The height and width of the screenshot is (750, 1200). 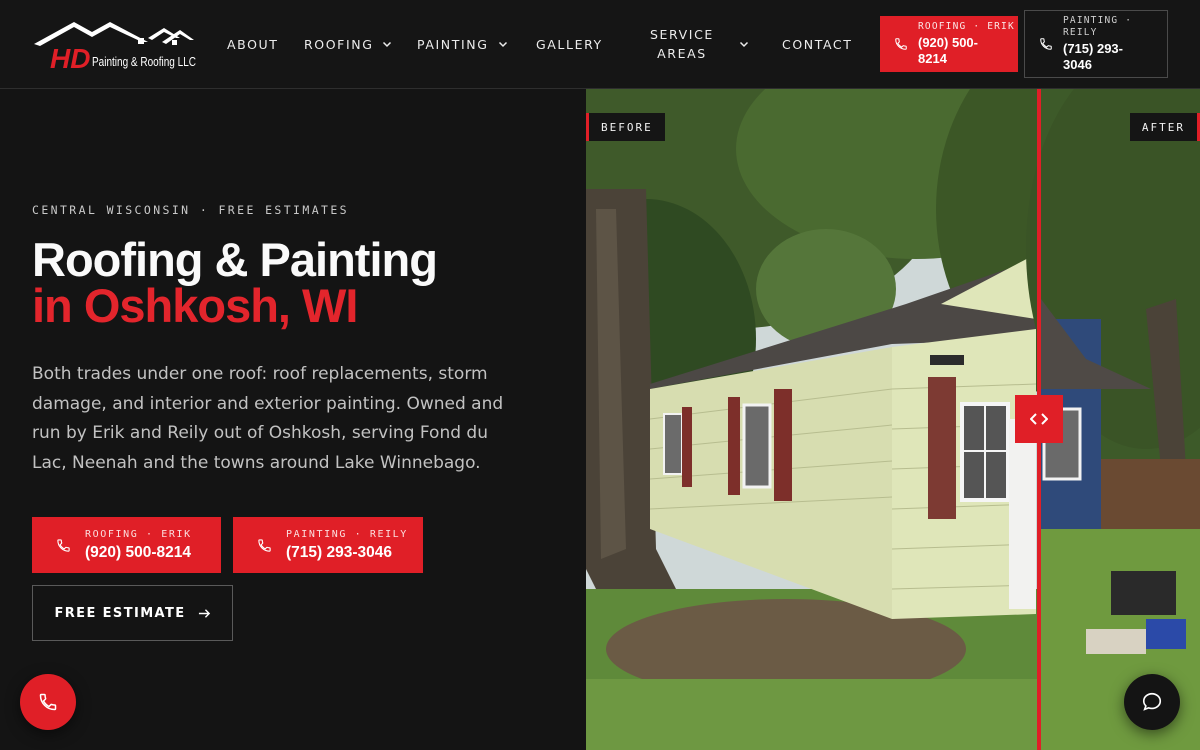 What do you see at coordinates (138, 534) in the screenshot?
I see `call-roofing-label: ROOFING · ERIK` at bounding box center [138, 534].